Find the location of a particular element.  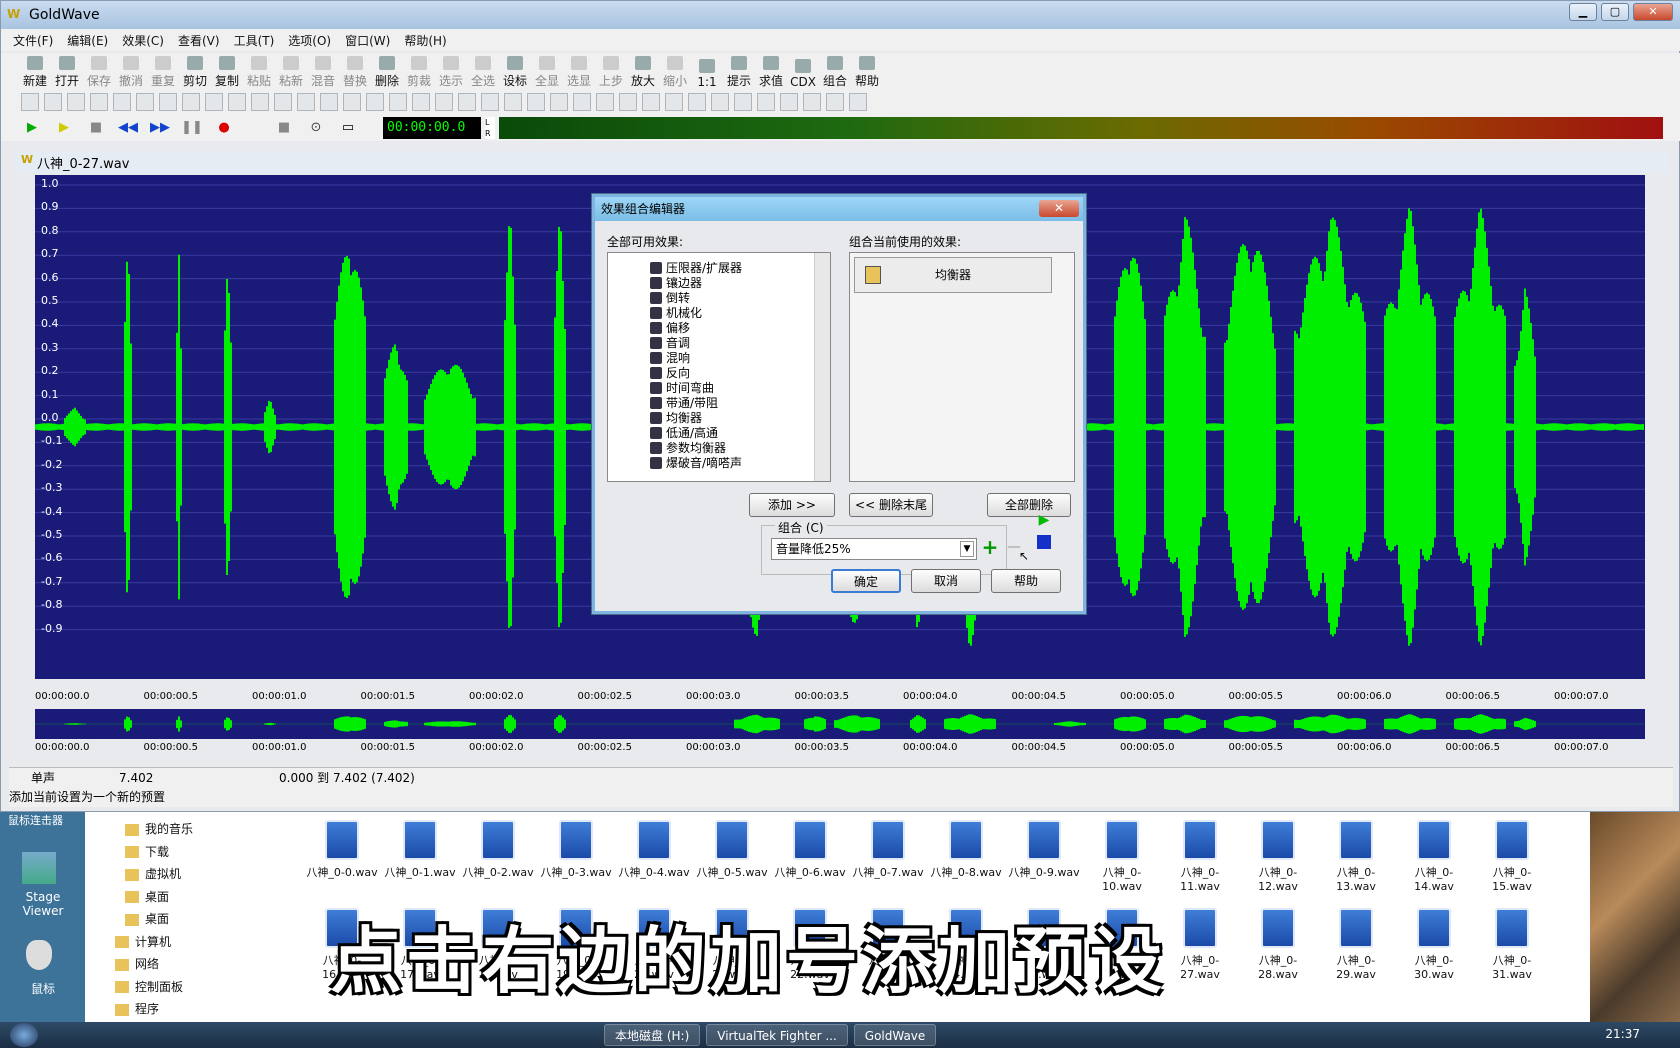

stop-icon: ■ is located at coordinates (96, 128).